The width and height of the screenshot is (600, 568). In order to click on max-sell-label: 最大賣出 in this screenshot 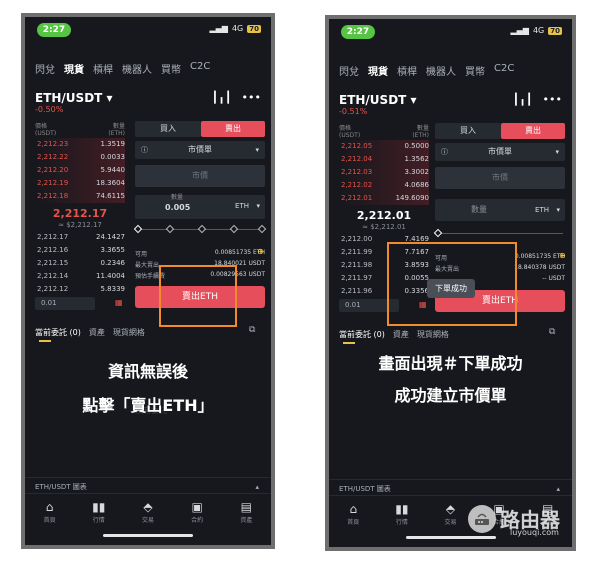, I will do `click(147, 265)`.